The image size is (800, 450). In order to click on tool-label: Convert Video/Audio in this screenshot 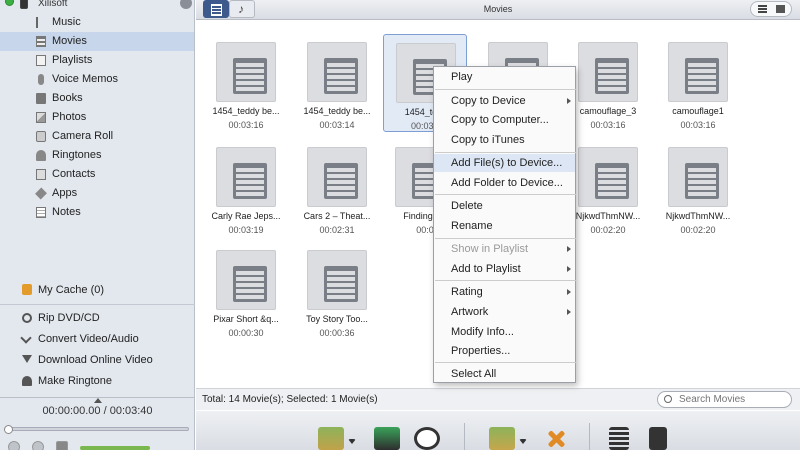, I will do `click(88, 339)`.